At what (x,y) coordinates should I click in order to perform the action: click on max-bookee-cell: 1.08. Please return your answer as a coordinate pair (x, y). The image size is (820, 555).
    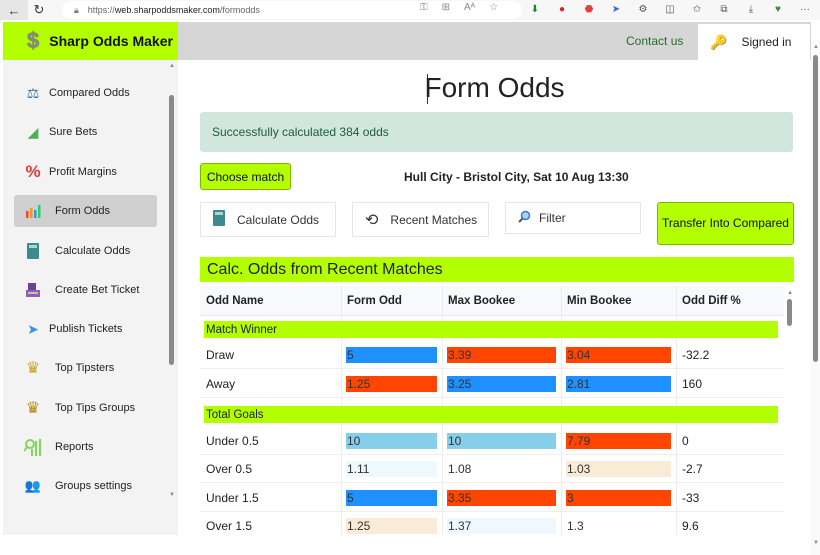
    Looking at the image, I should click on (501, 469).